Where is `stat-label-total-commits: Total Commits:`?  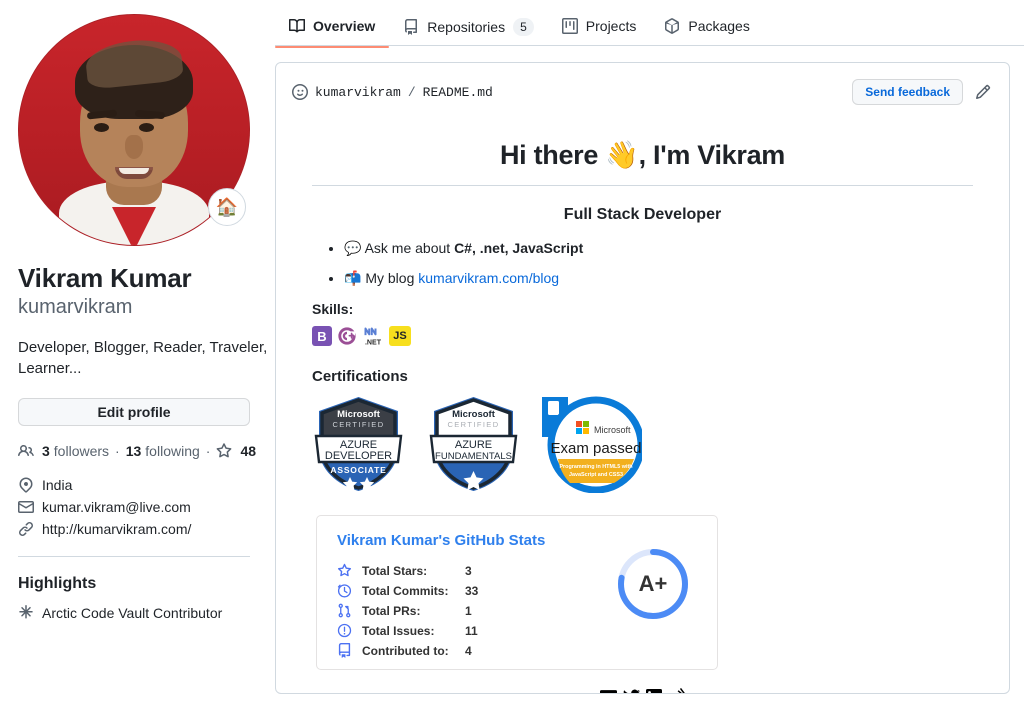 stat-label-total-commits: Total Commits: is located at coordinates (405, 591).